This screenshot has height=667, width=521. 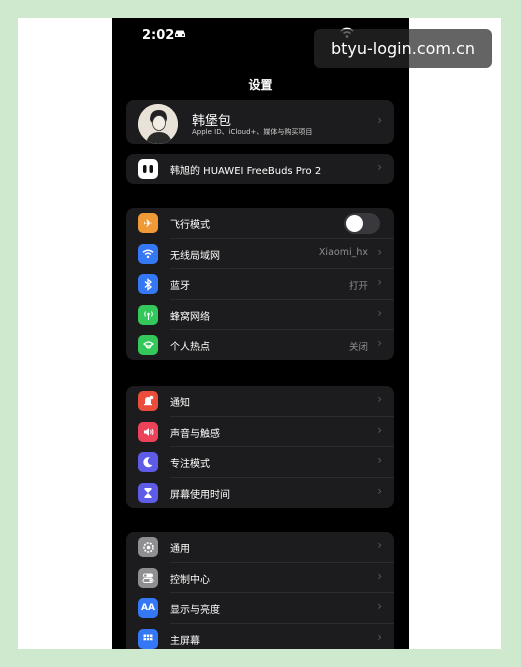 I want to click on row-label: 控制中心, so click(x=190, y=580).